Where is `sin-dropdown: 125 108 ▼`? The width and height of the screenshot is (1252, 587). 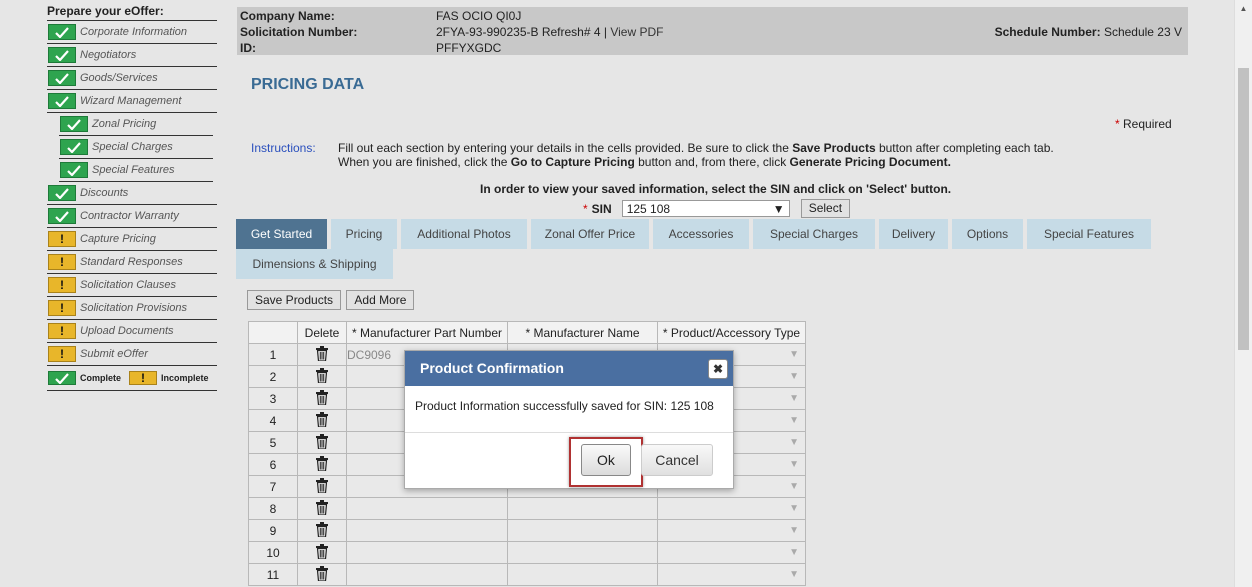 sin-dropdown: 125 108 ▼ is located at coordinates (705, 208).